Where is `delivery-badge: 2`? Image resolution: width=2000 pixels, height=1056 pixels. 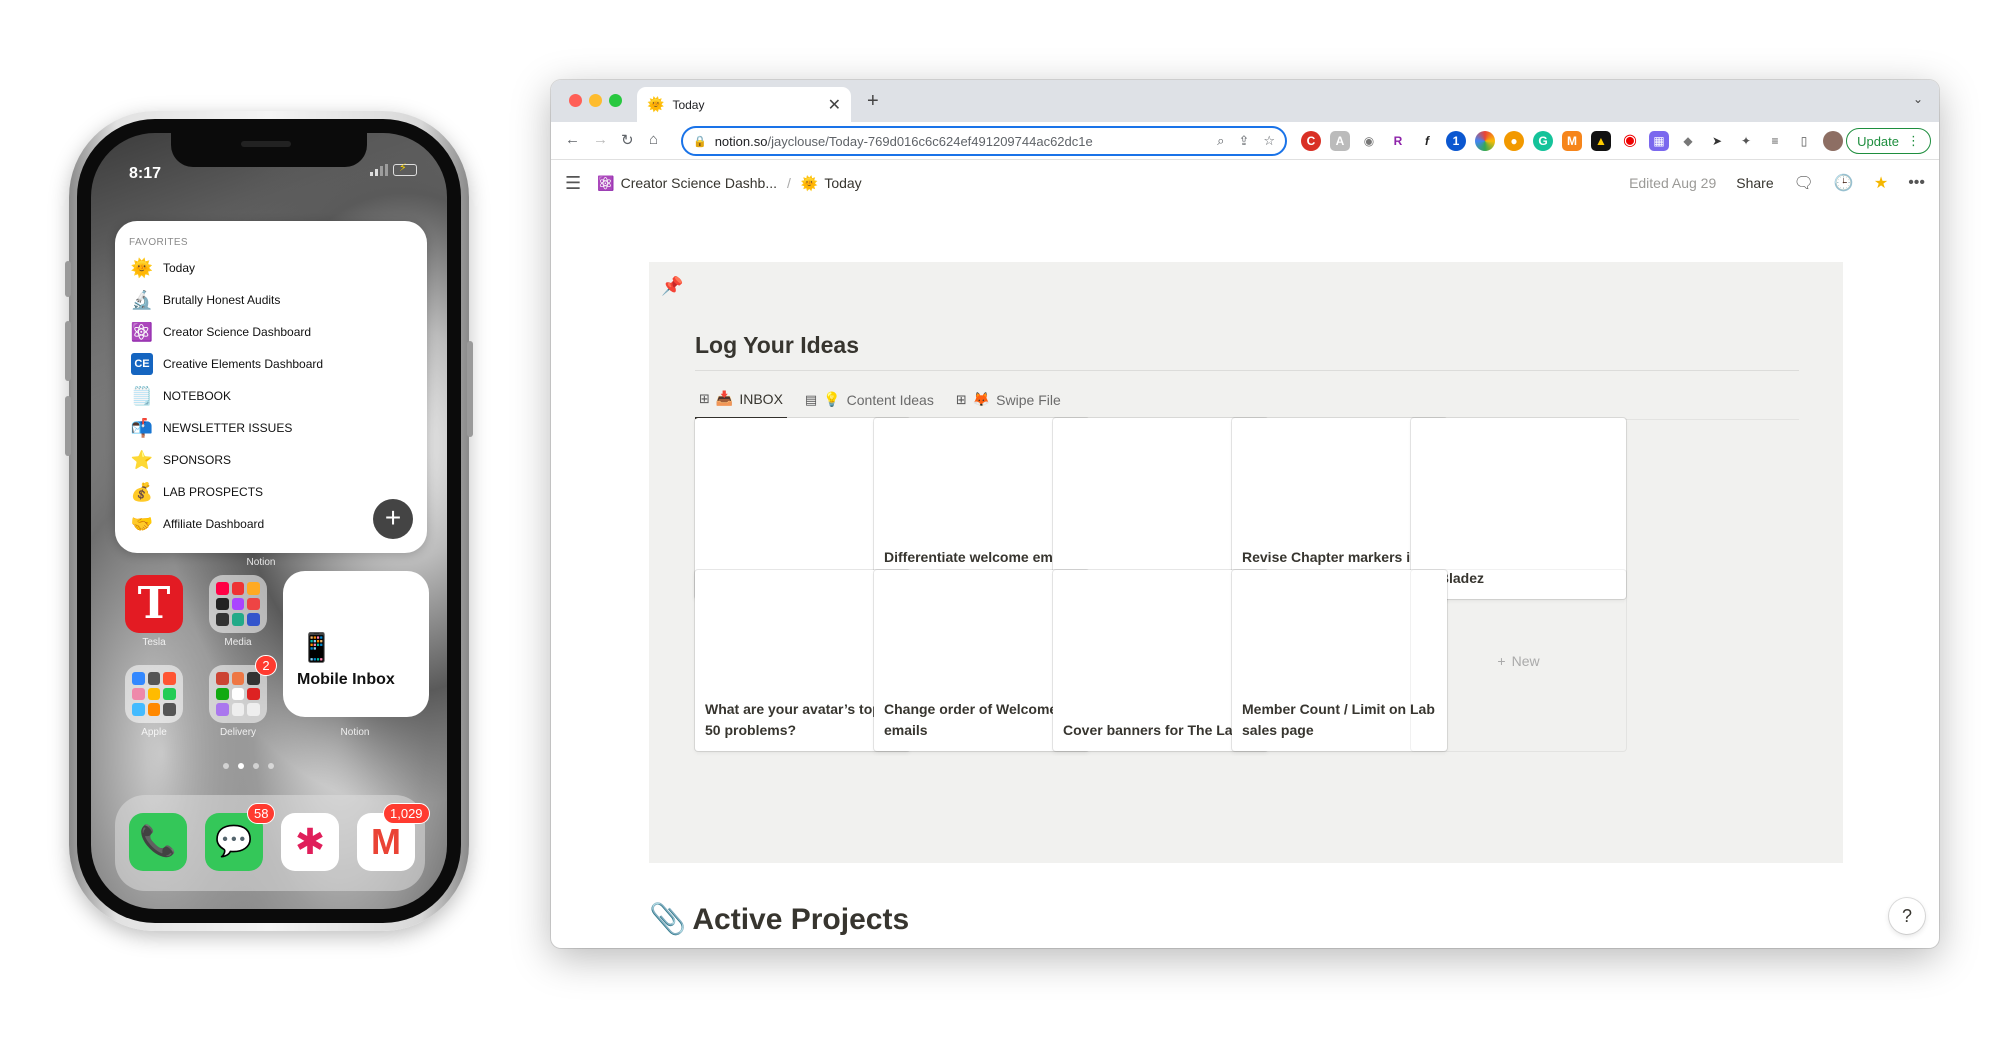 delivery-badge: 2 is located at coordinates (266, 665).